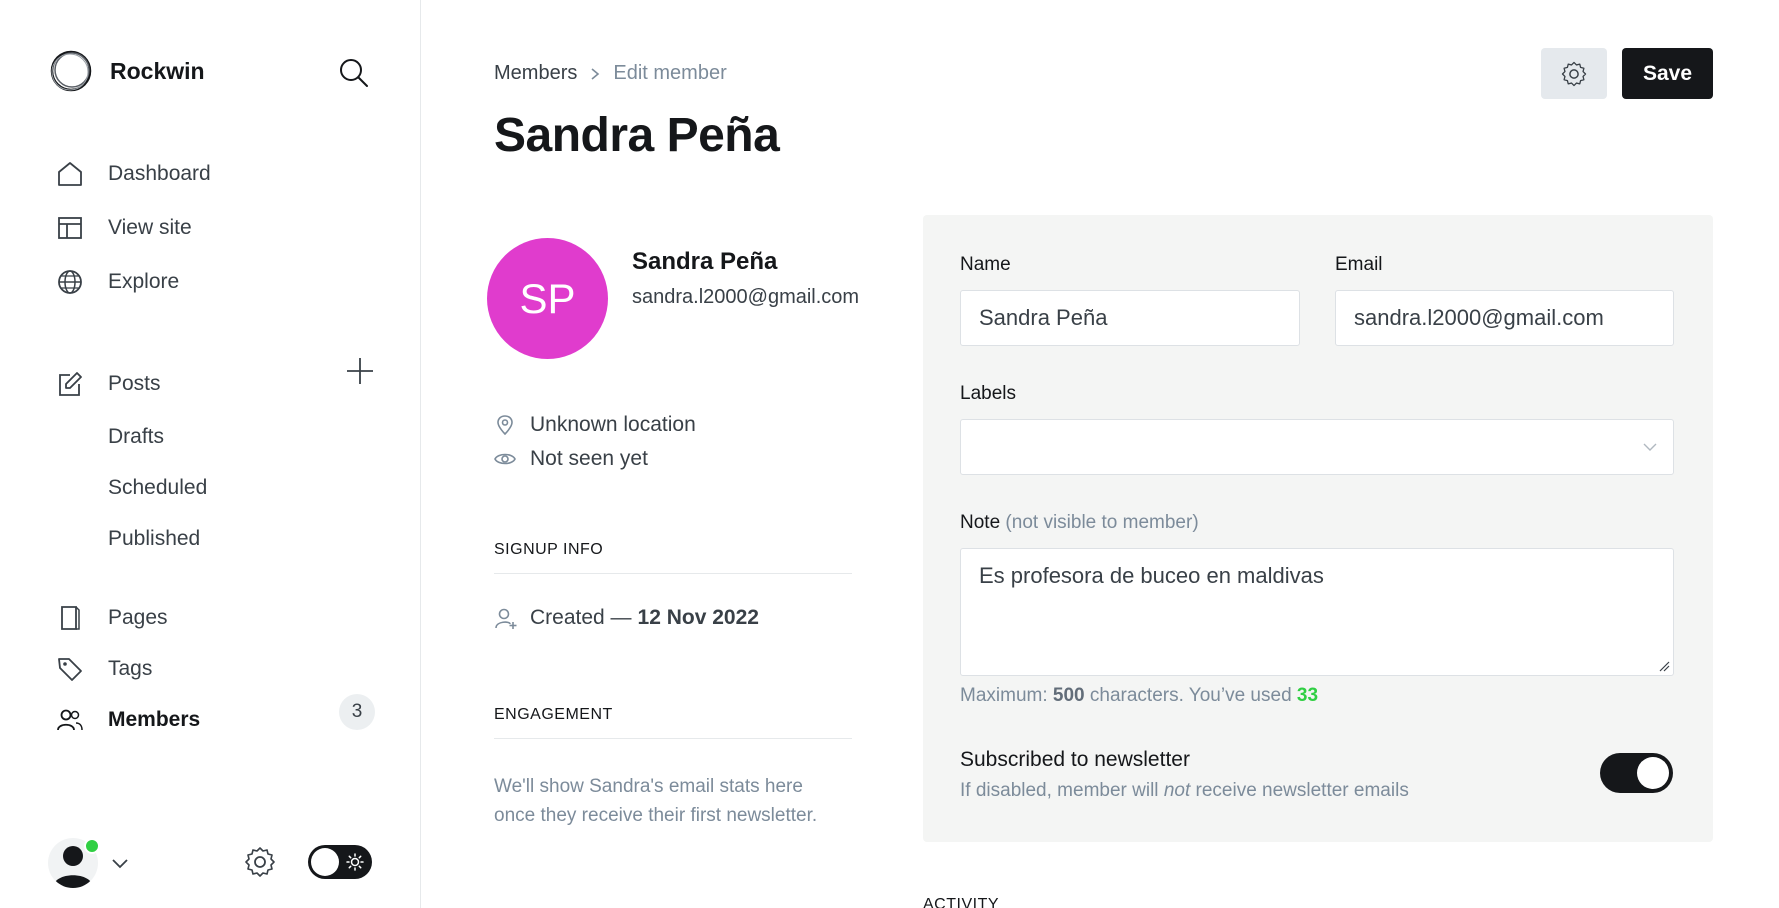 The height and width of the screenshot is (908, 1779). I want to click on character-count: Maximum: 500 characters. You’ve used 33, so click(1139, 696).